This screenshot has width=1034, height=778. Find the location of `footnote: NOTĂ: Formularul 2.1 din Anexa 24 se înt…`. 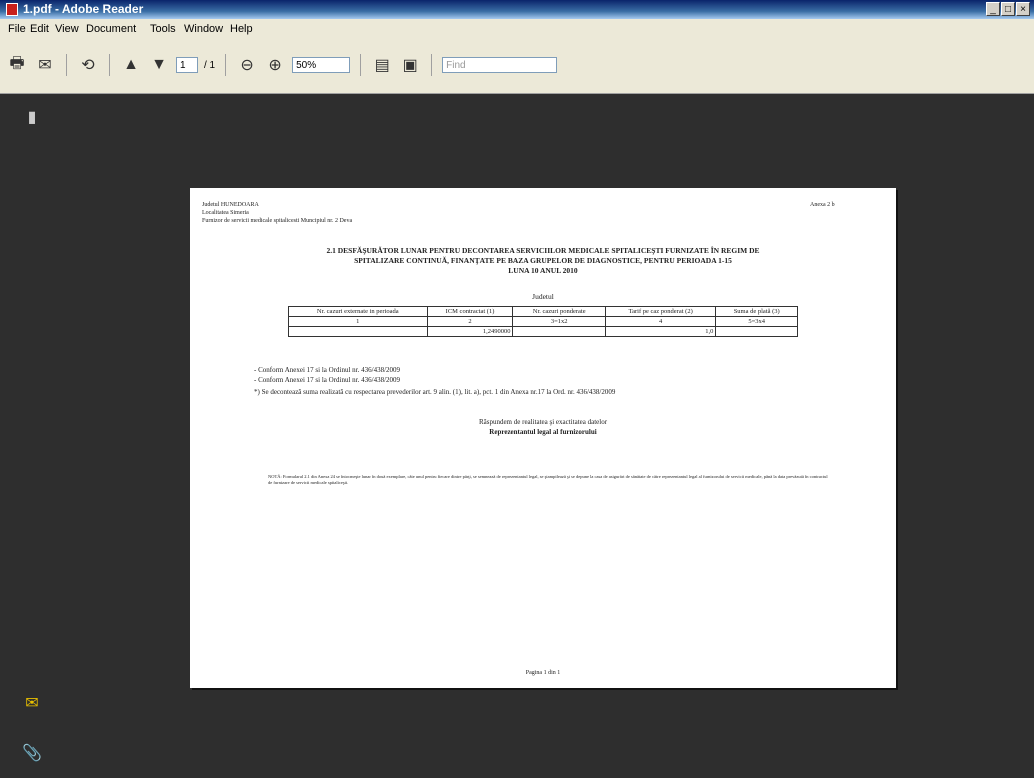

footnote: NOTĂ: Formularul 2.1 din Anexa 24 se înt… is located at coordinates (548, 479).